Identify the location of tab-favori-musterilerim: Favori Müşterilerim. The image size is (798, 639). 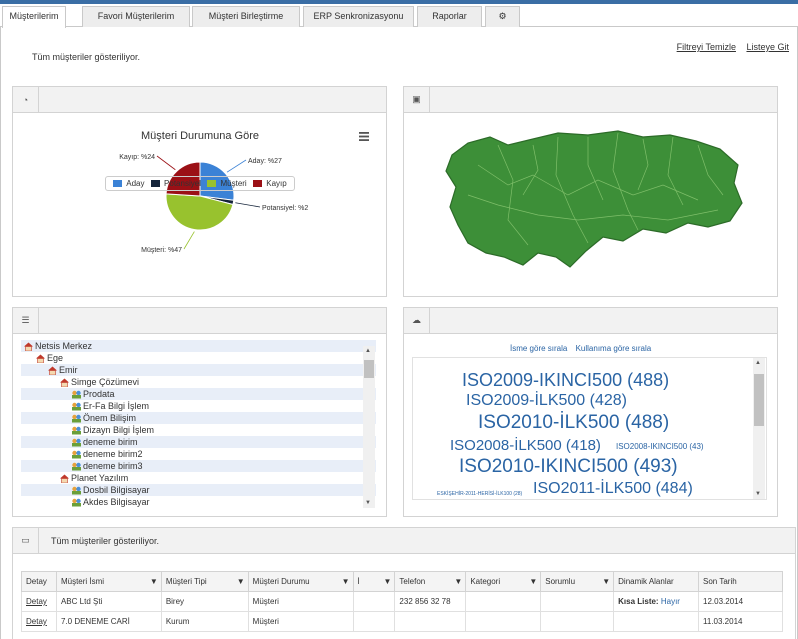
(136, 16).